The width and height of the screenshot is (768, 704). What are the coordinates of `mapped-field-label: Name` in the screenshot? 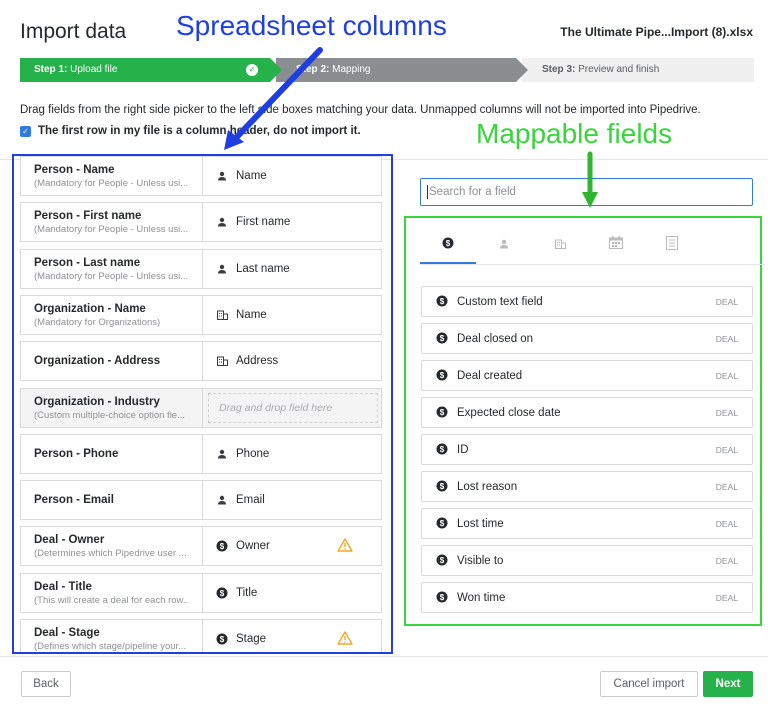 It's located at (251, 314).